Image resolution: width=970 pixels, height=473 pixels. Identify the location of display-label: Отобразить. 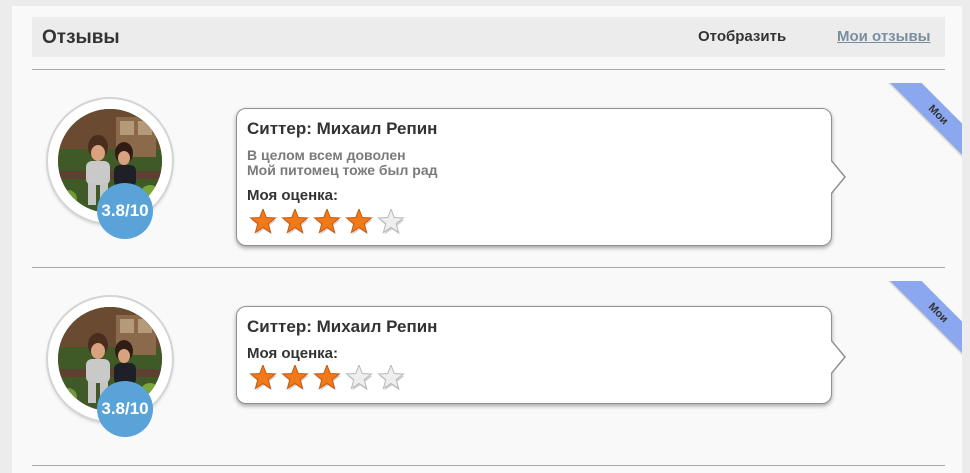
(742, 36).